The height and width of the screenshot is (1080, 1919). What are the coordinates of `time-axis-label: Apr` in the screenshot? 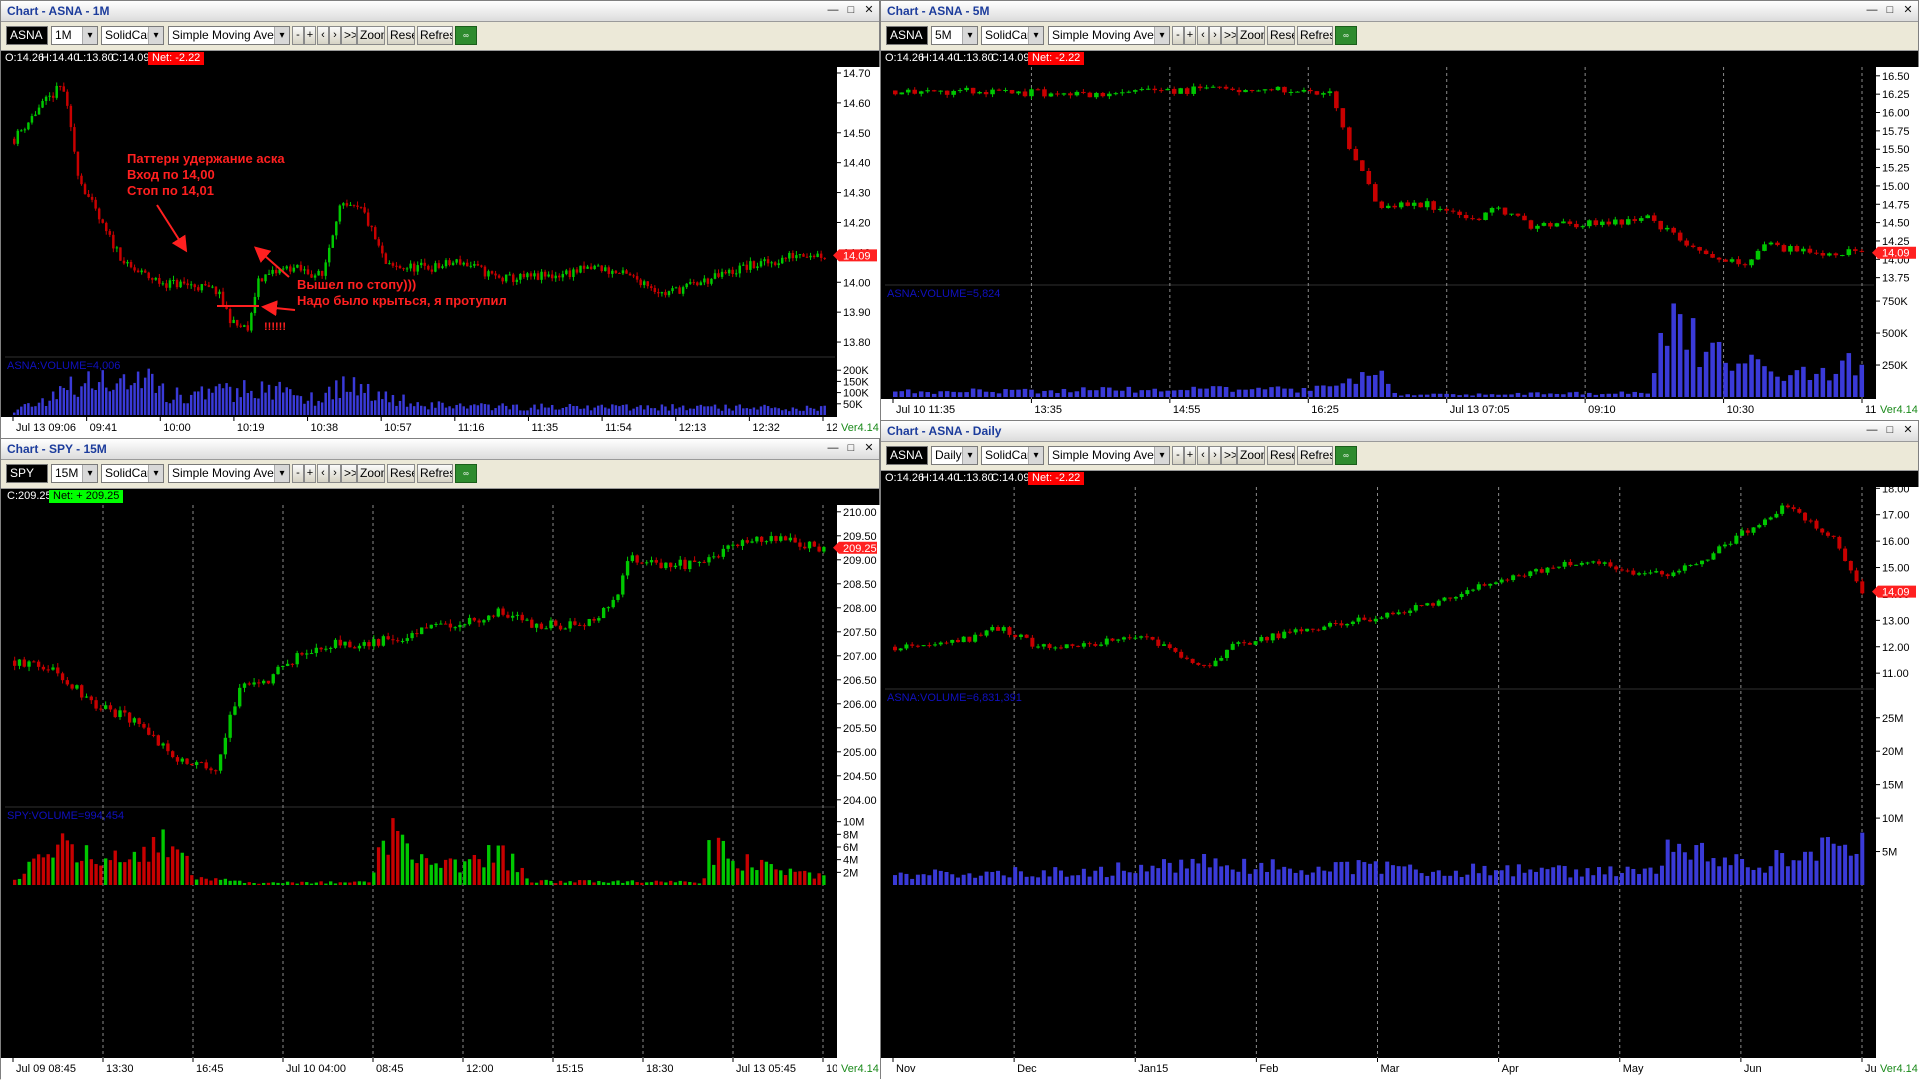 It's located at (1510, 1069).